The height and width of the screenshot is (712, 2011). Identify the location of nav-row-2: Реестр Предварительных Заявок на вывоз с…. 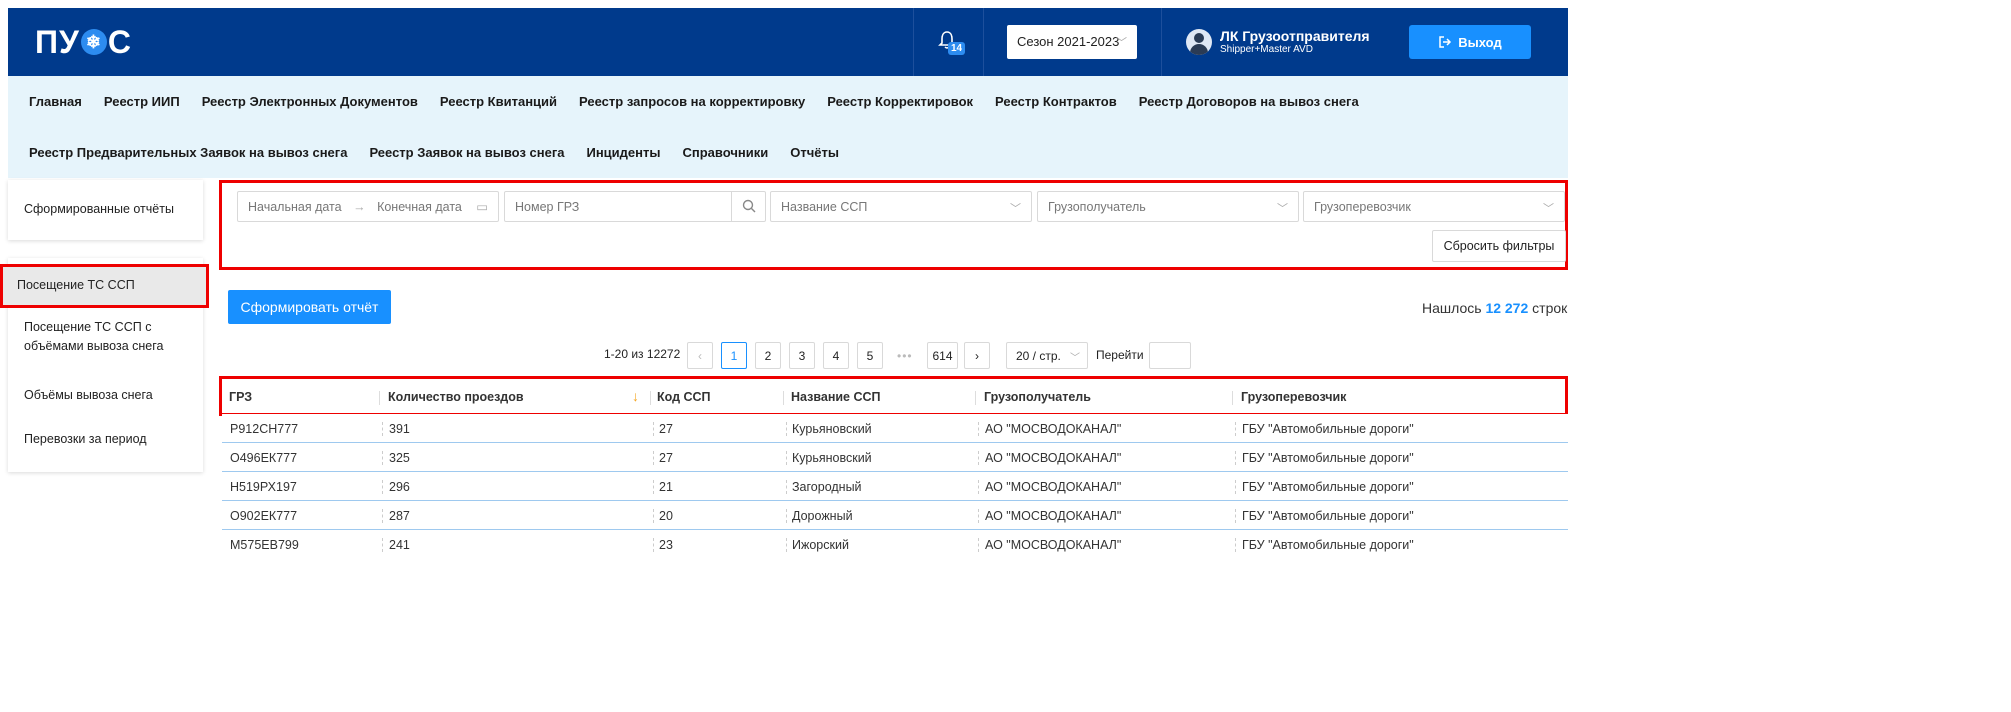
(434, 152).